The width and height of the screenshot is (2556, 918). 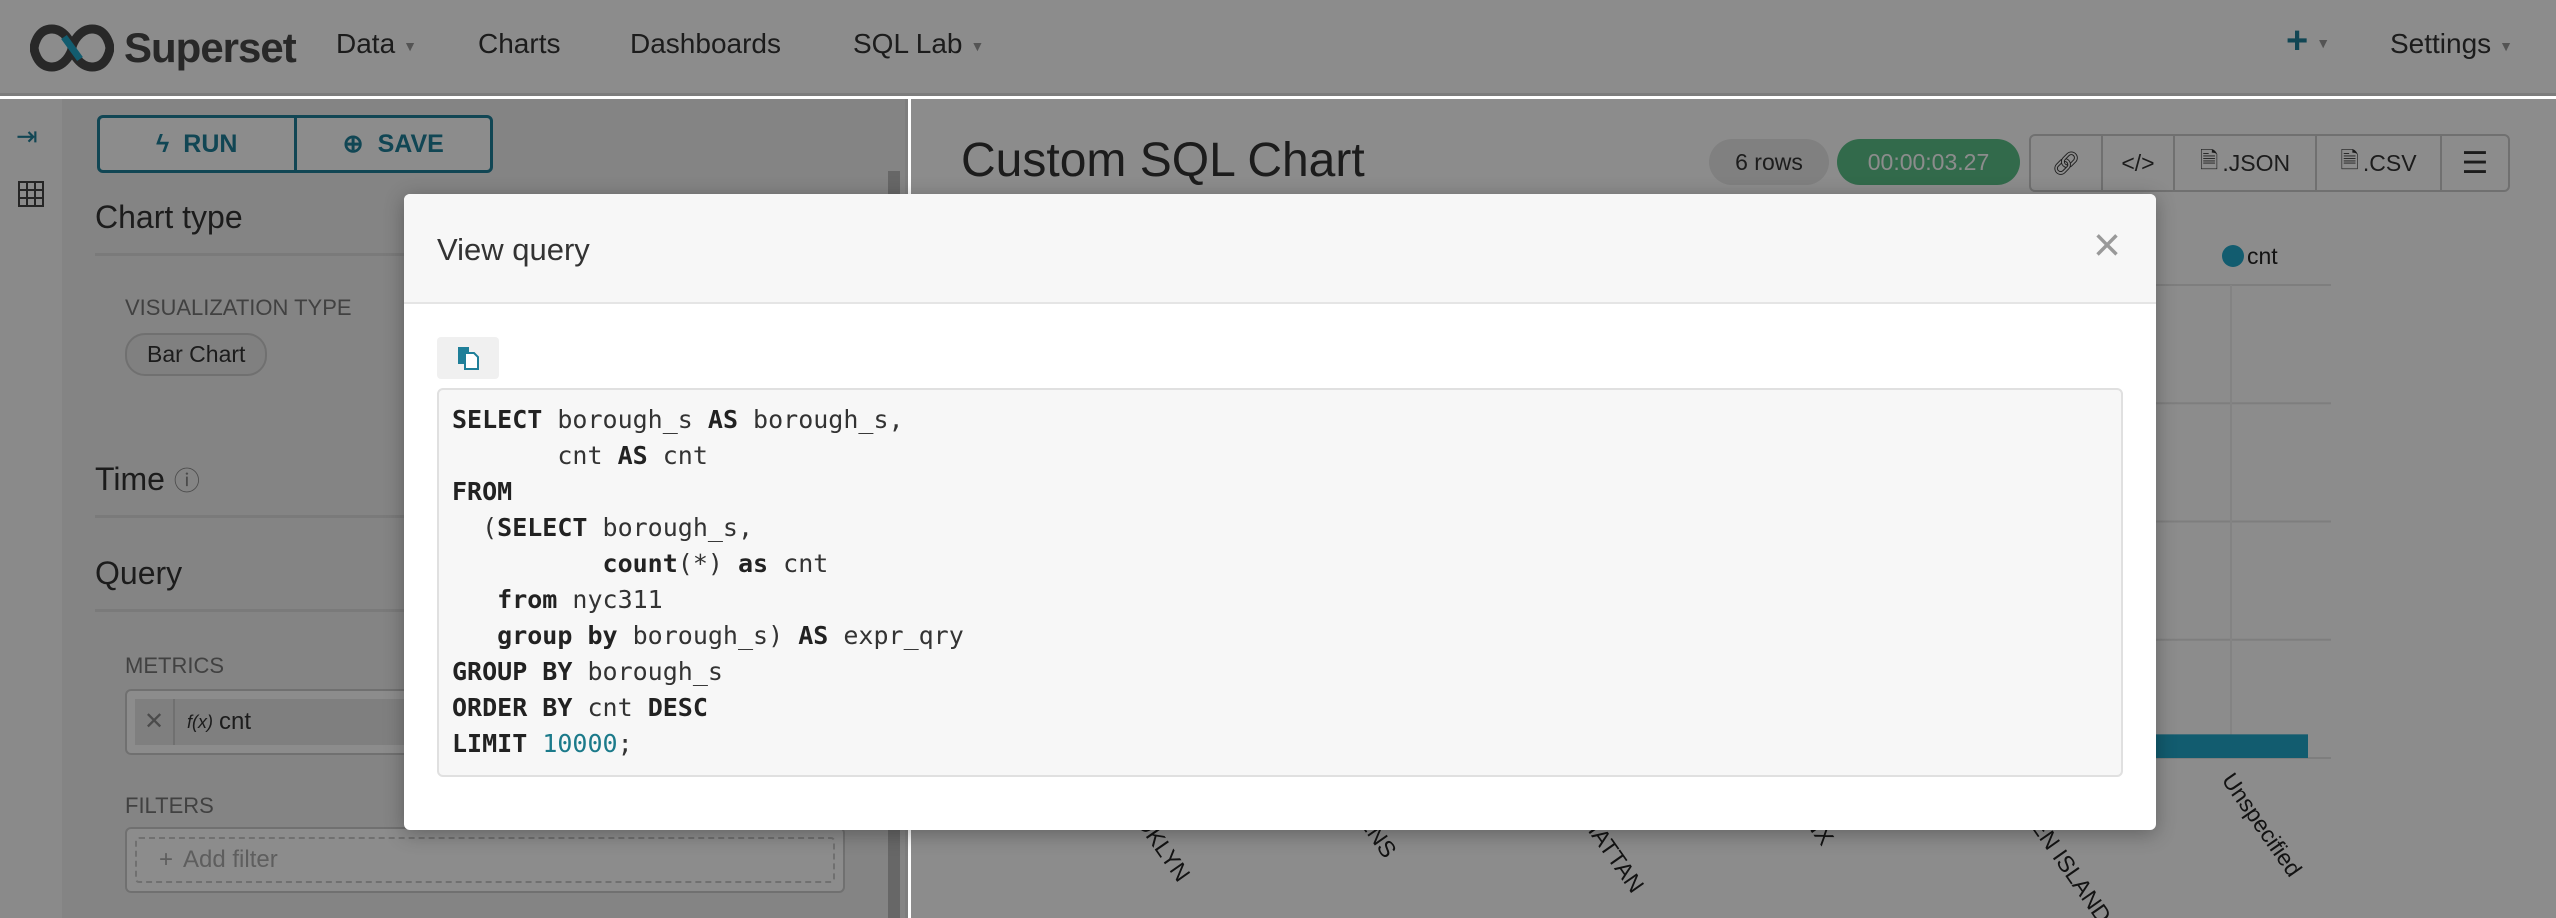 I want to click on metric-name: cnt, so click(x=235, y=721).